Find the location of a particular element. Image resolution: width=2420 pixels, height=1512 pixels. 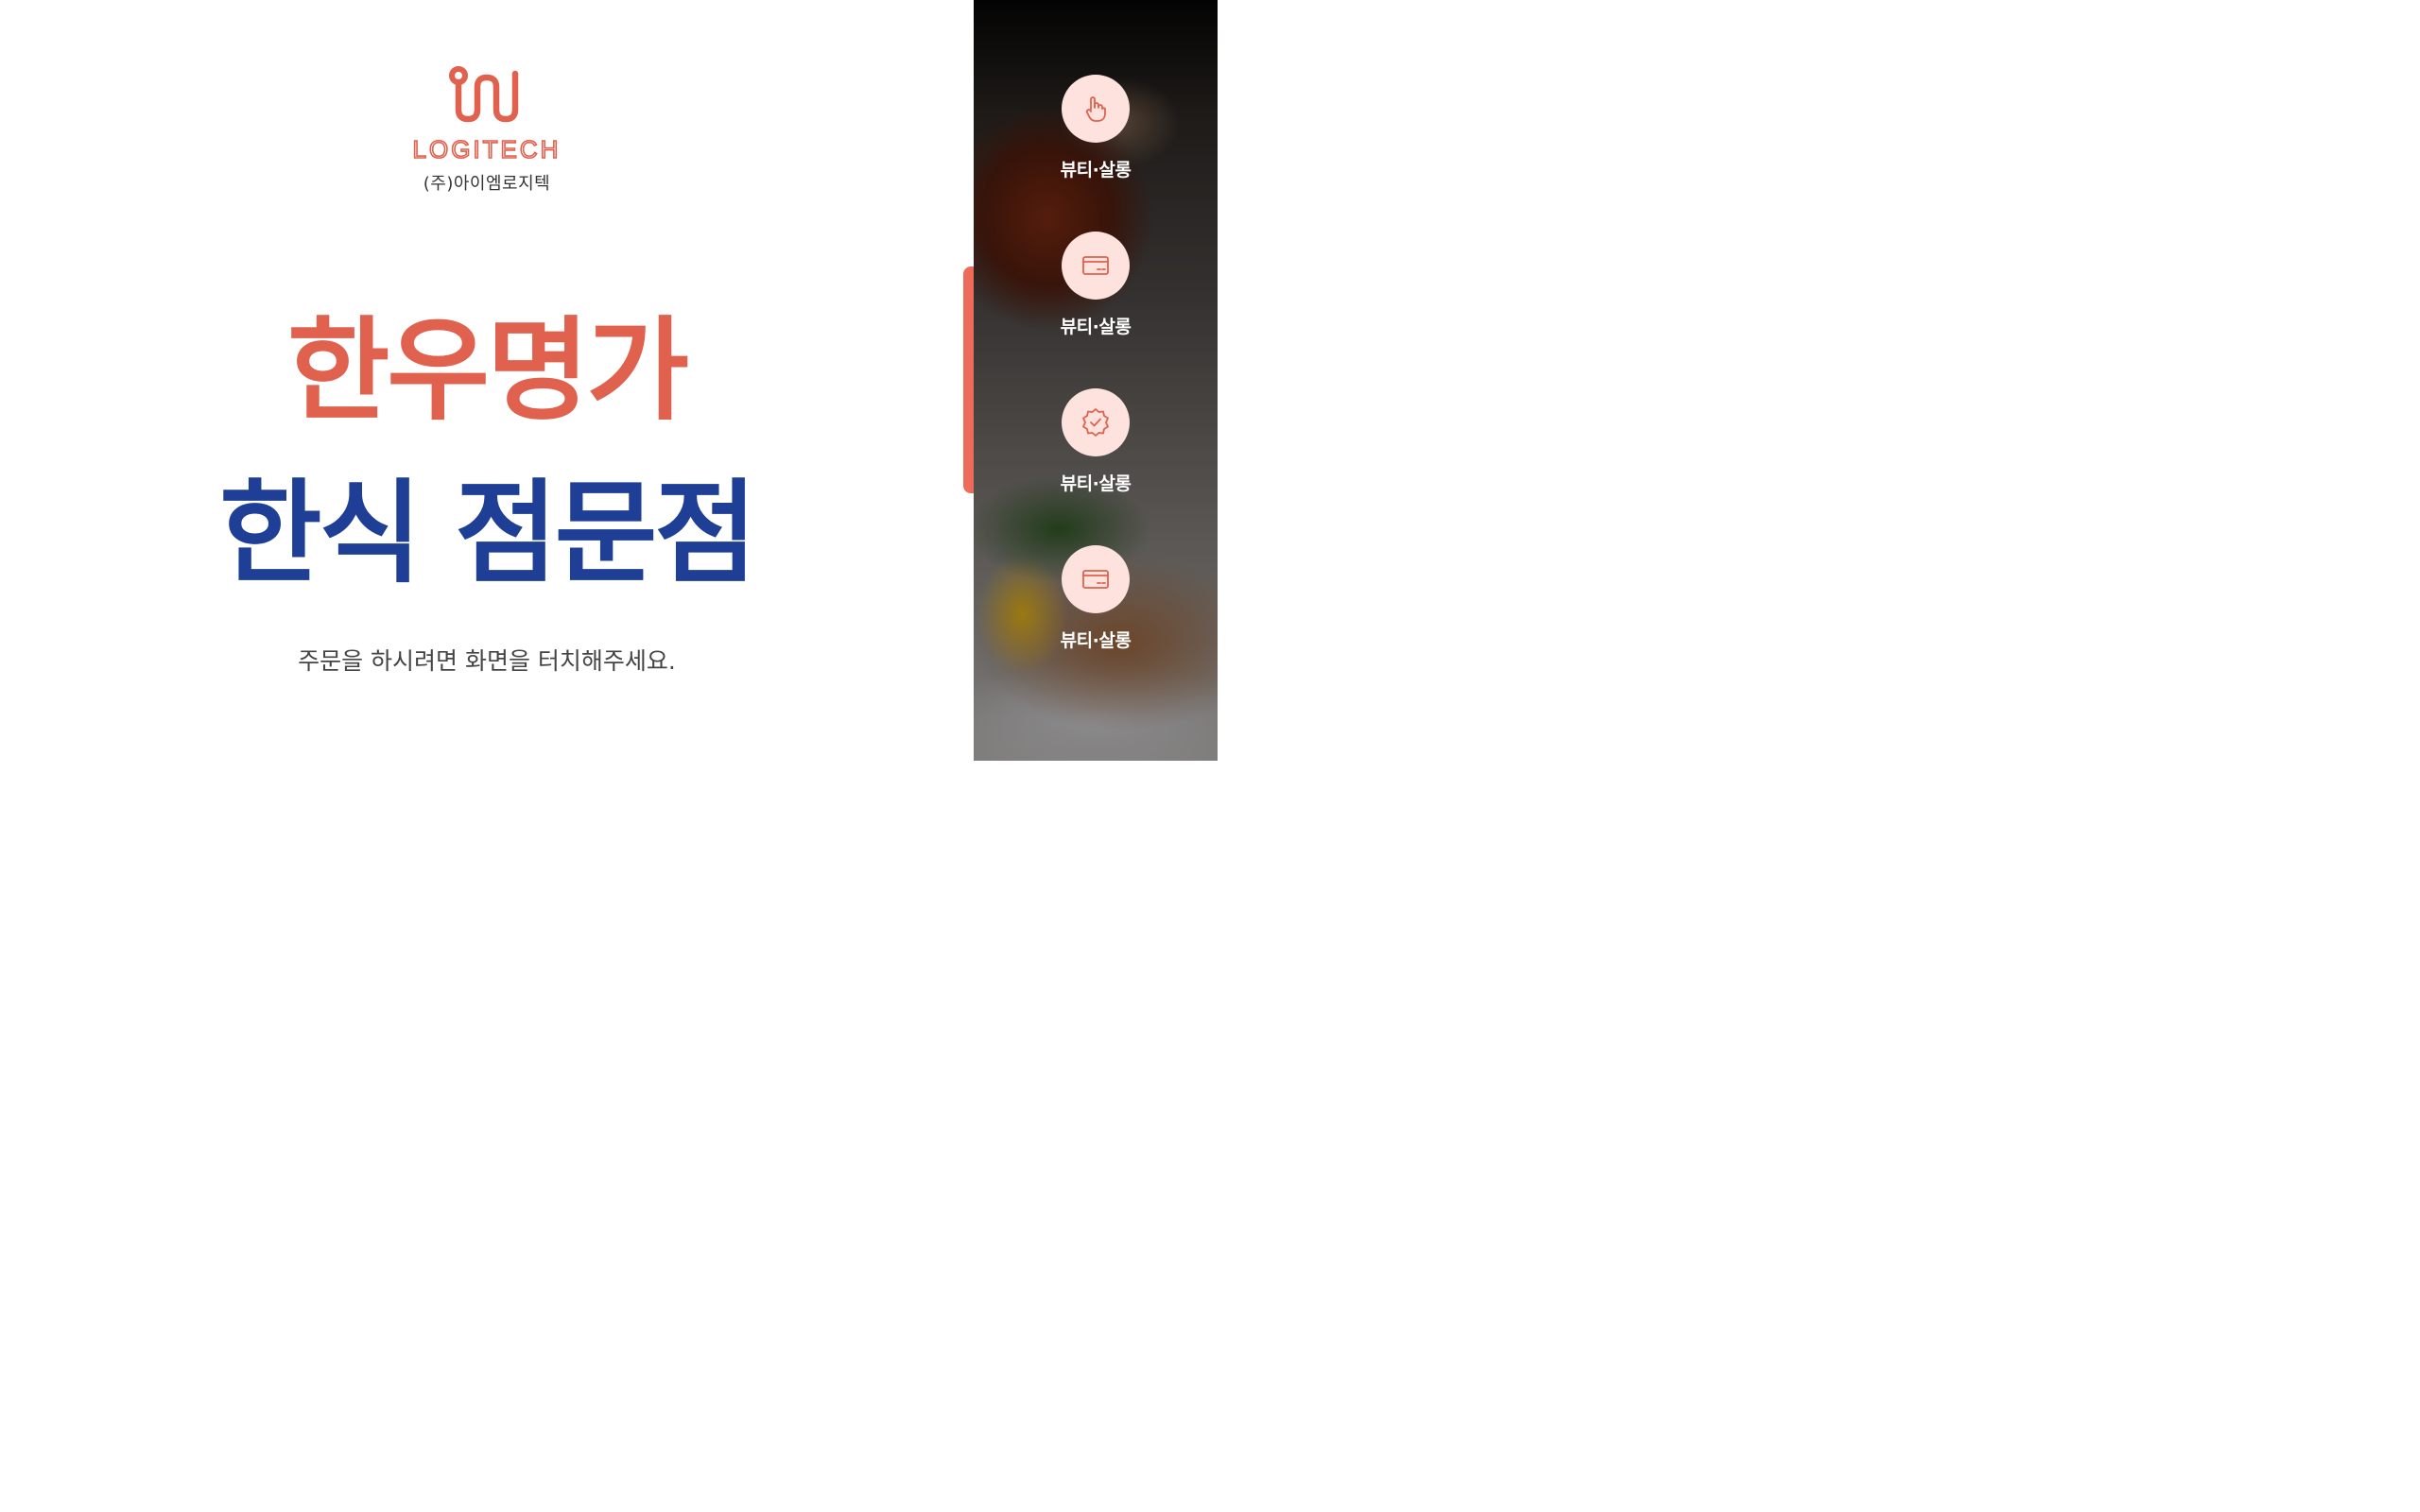

menu-item-3: 뷰티·살롱 is located at coordinates (1096, 449).